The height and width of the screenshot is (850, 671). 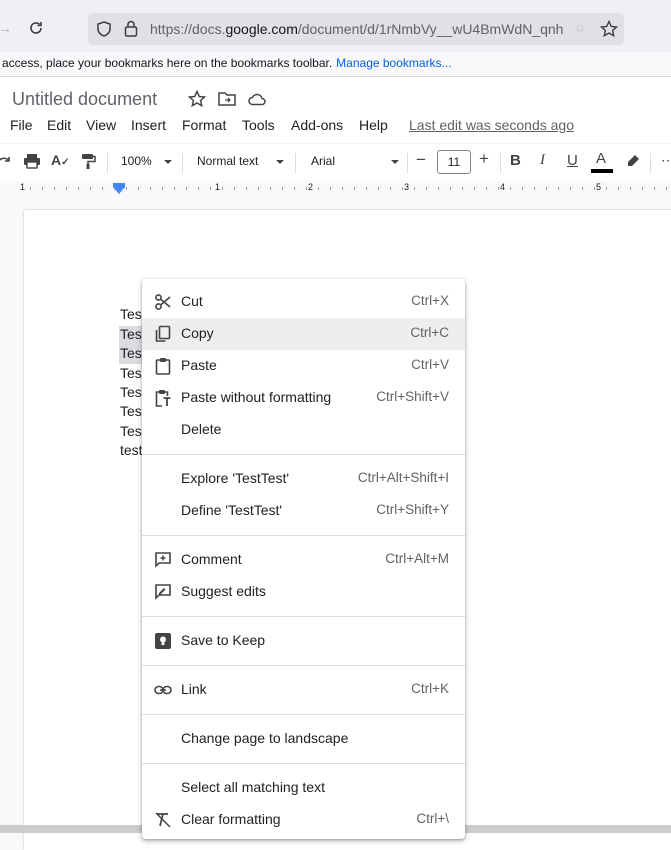 I want to click on cloud-status-icon, so click(x=257, y=99).